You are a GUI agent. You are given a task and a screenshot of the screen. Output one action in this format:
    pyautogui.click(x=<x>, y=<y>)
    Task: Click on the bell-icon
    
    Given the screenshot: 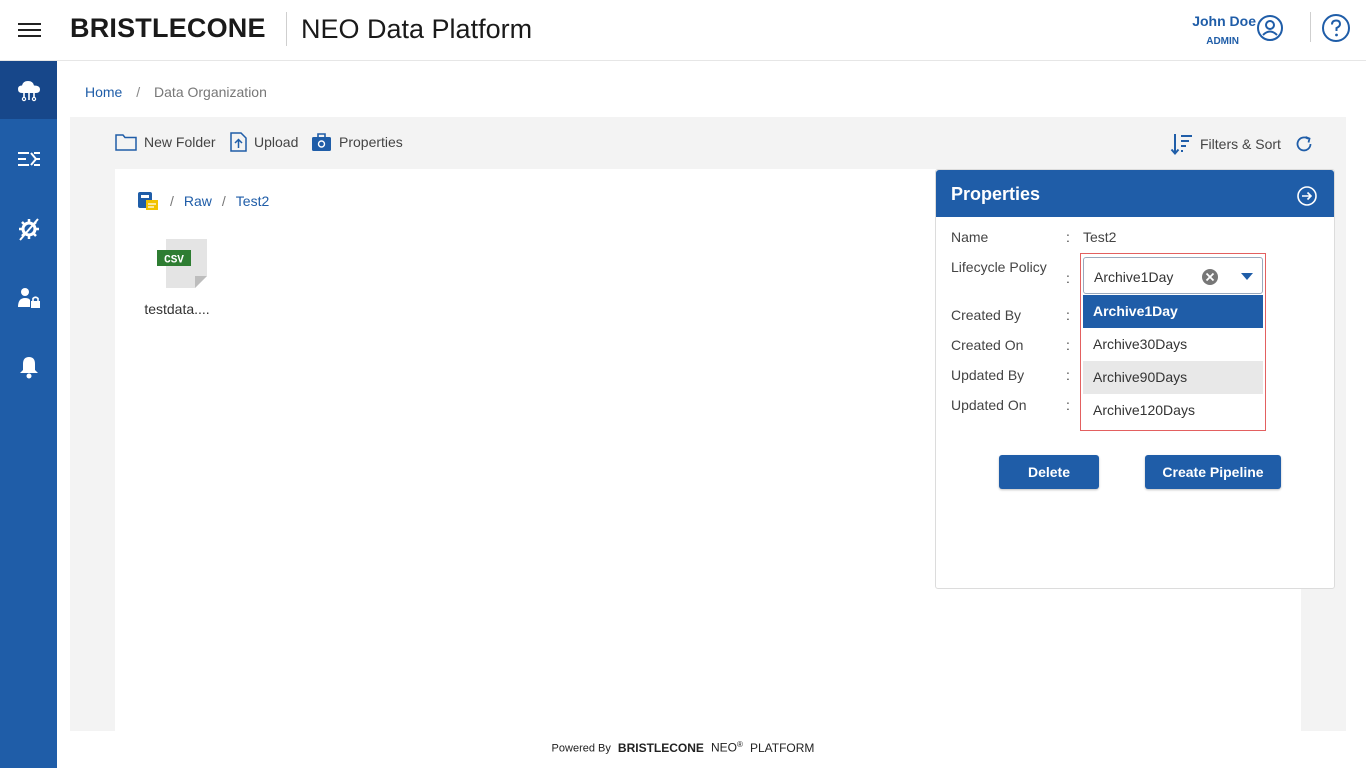 What is the action you would take?
    pyautogui.click(x=28, y=368)
    